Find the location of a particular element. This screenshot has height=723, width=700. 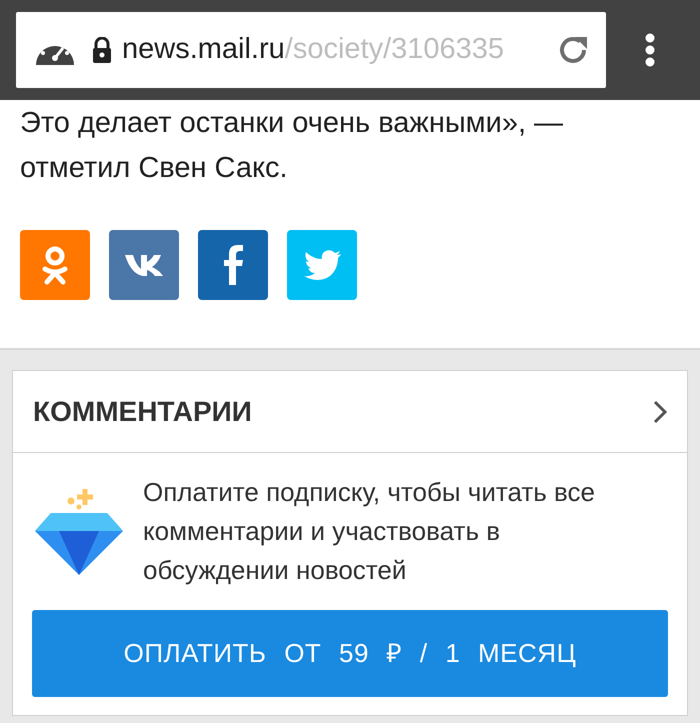

promo-text: Оплатите подписку, чтобы читать все комментарии и участвовать в обсуждении новостей is located at coordinates (369, 531).